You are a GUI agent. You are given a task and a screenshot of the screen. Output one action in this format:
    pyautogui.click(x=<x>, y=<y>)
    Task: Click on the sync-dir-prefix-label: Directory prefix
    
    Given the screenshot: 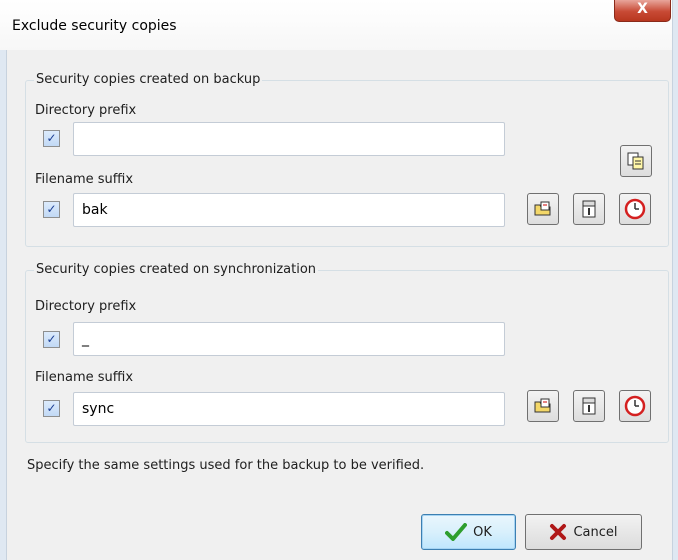 What is the action you would take?
    pyautogui.click(x=86, y=306)
    